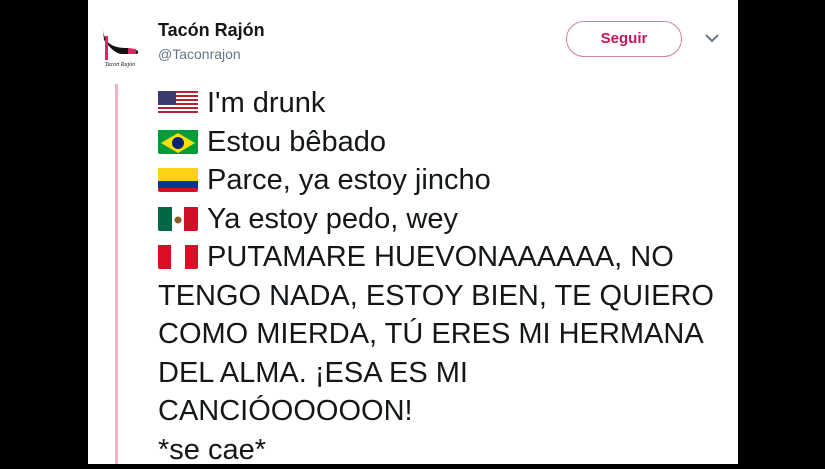  What do you see at coordinates (296, 142) in the screenshot?
I see `tweet-line-text: Estou bêbado` at bounding box center [296, 142].